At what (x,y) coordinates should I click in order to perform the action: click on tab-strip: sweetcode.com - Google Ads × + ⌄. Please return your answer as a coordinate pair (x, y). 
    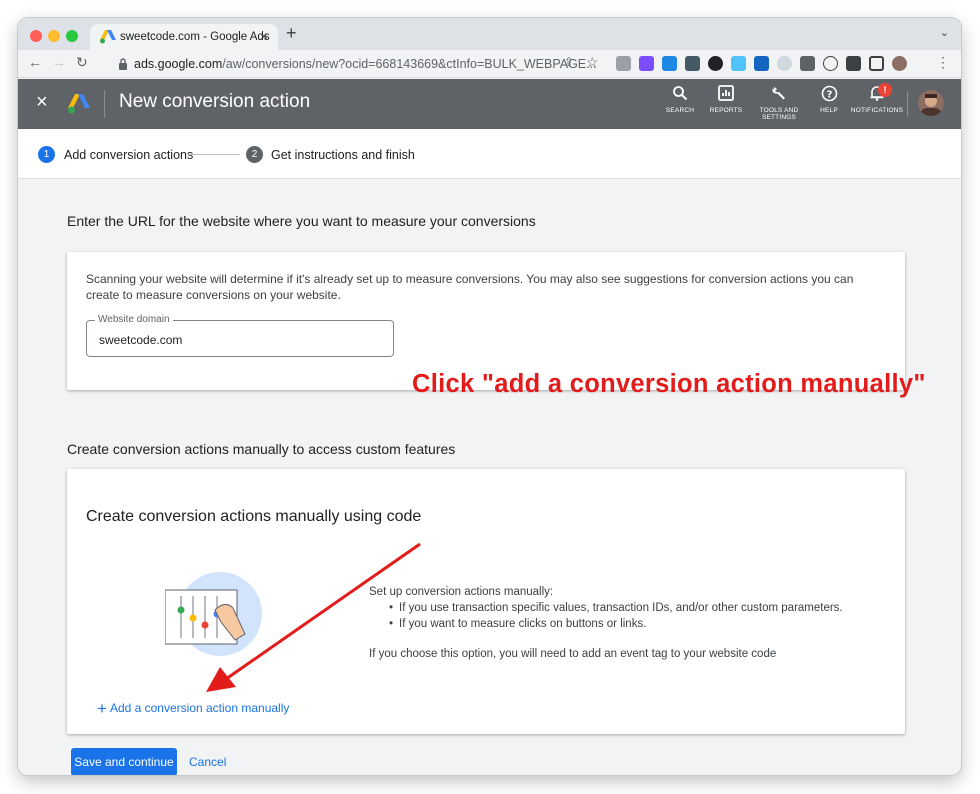
    Looking at the image, I should click on (489, 34).